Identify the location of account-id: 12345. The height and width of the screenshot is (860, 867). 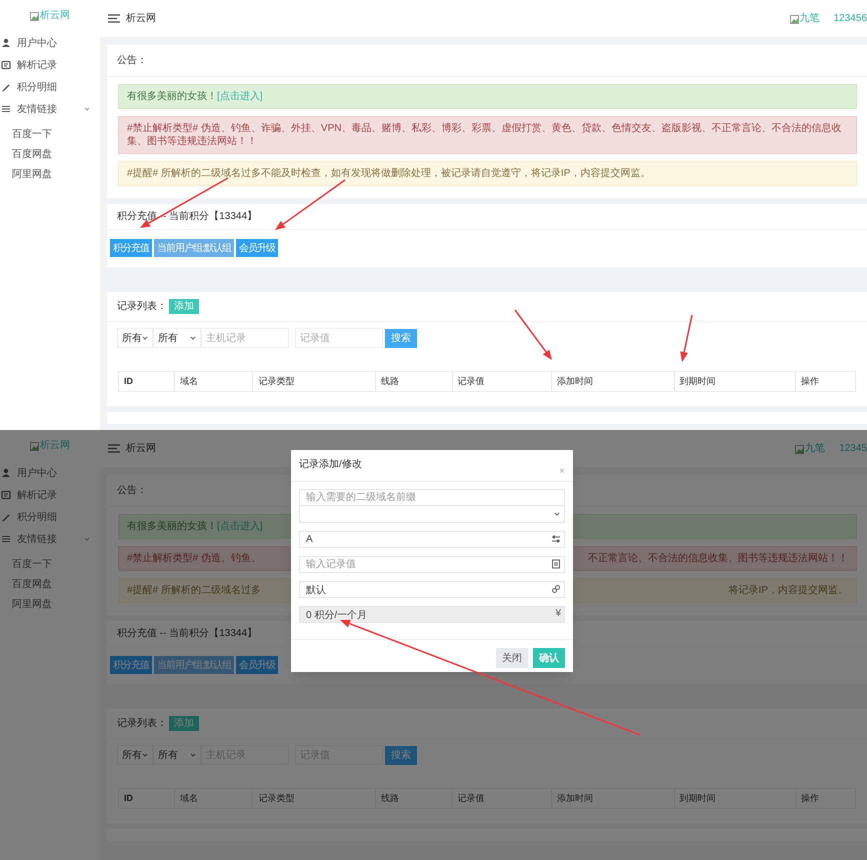
(849, 448).